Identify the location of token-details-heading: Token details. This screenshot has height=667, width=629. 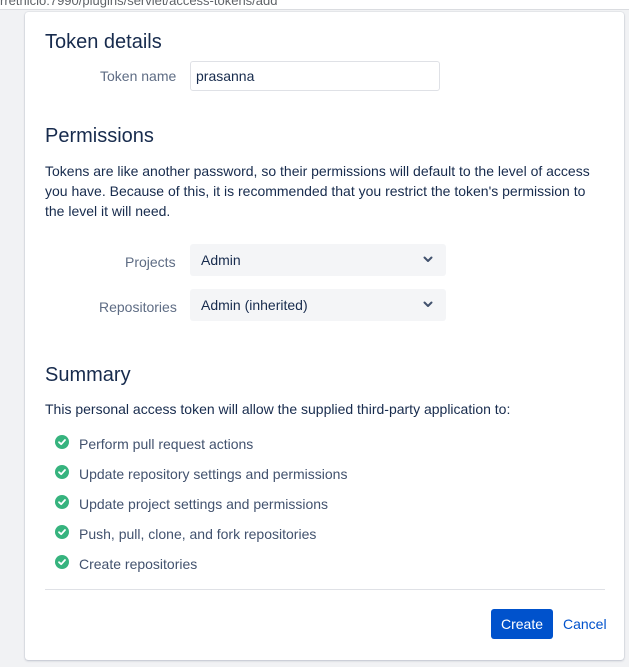
(103, 42).